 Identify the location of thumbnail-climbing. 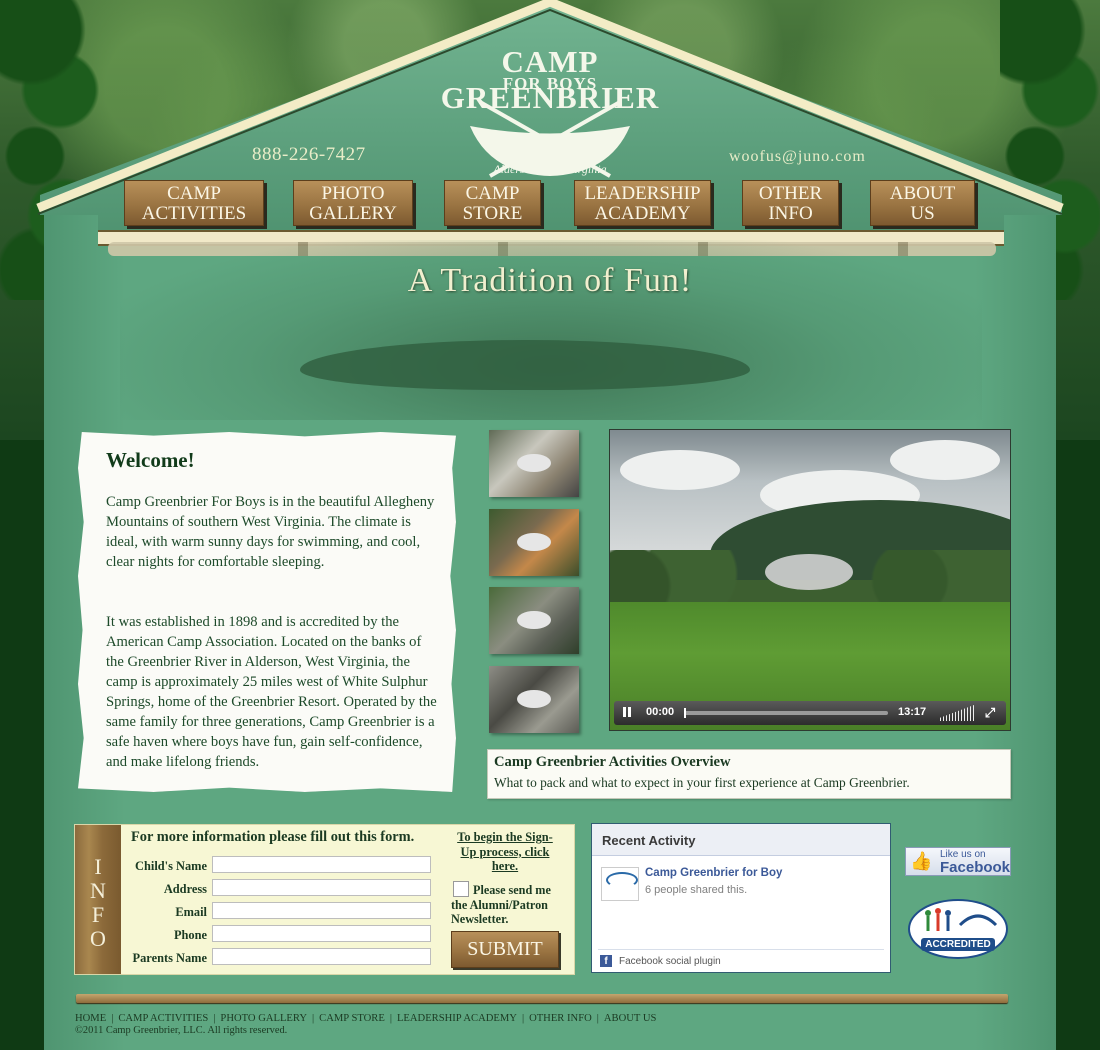
(534, 620).